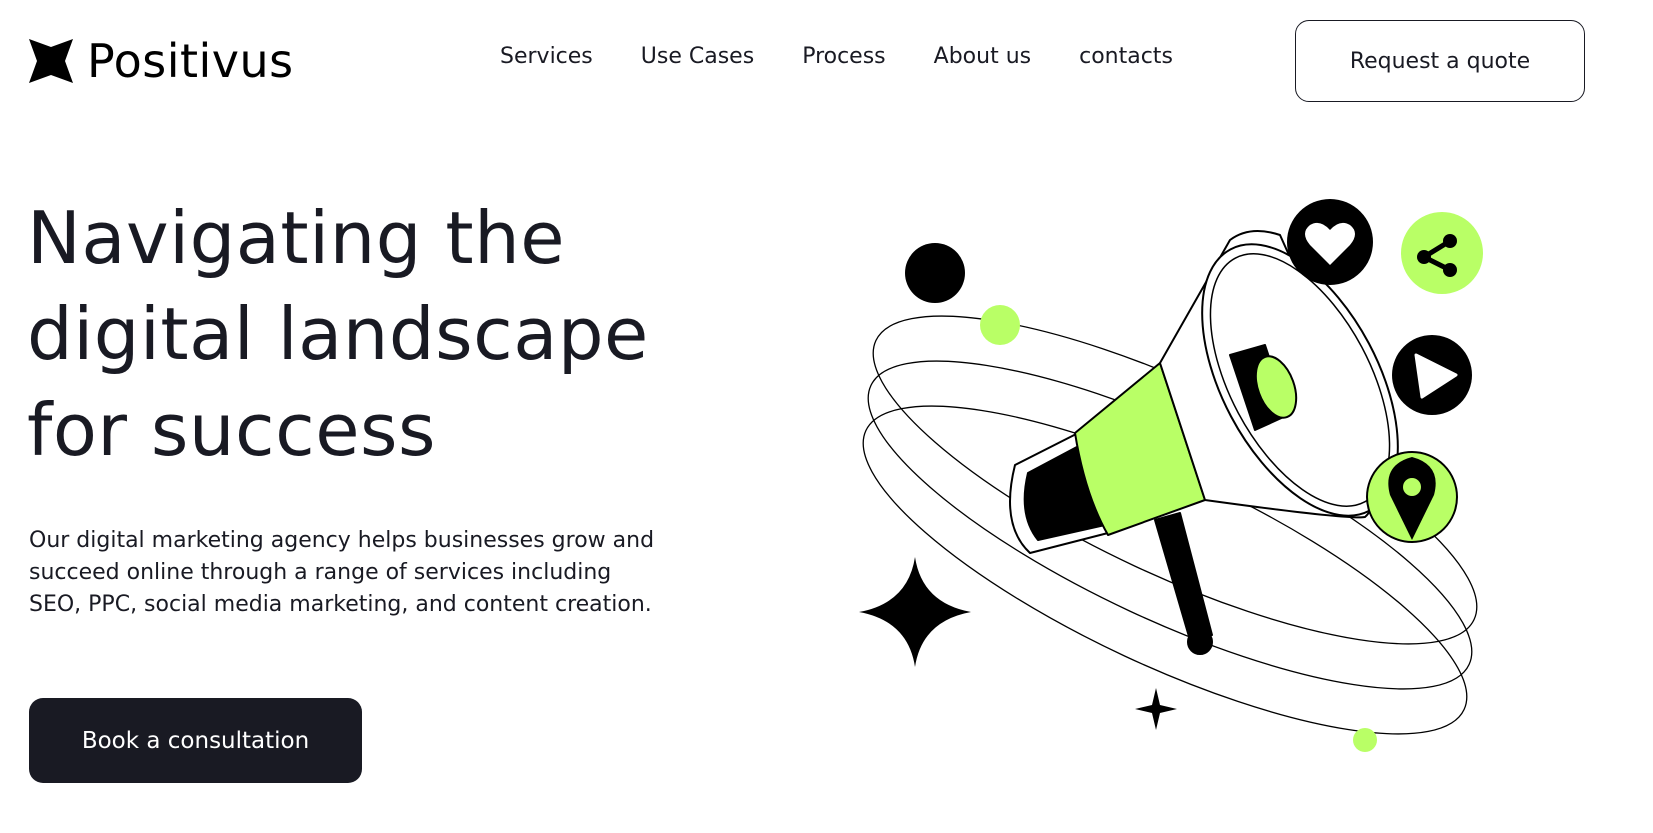 The height and width of the screenshot is (833, 1653). What do you see at coordinates (195, 740) in the screenshot?
I see `book-consultation-button: Book a consultation` at bounding box center [195, 740].